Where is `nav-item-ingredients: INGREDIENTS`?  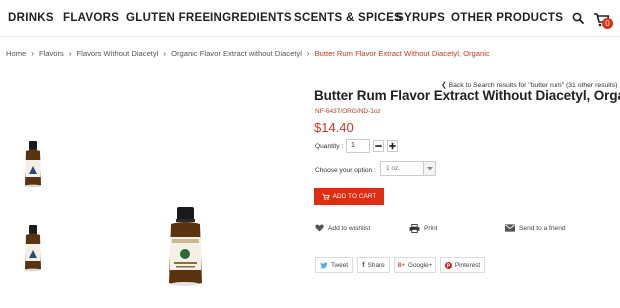
nav-item-ingredients: INGREDIENTS is located at coordinates (251, 18).